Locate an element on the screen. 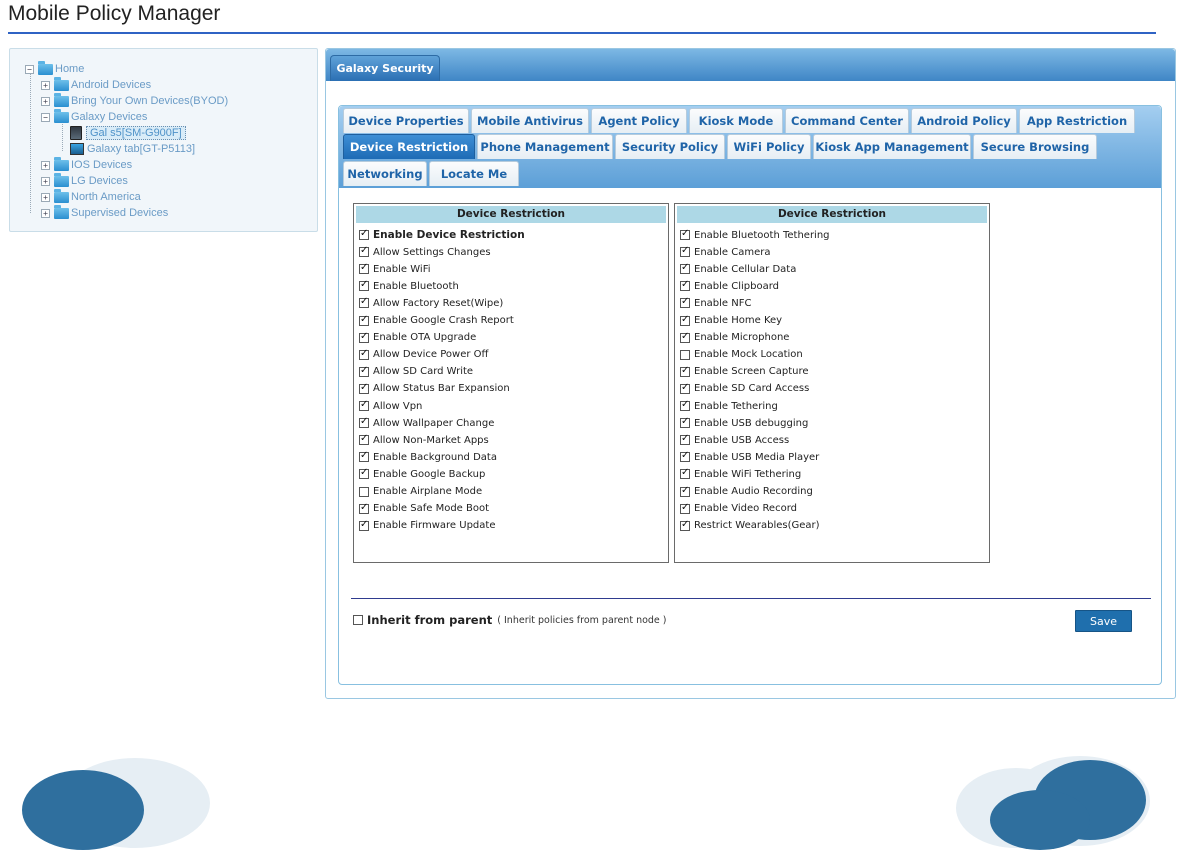 The width and height of the screenshot is (1184, 850). restriction-item: Enable OTA Upgrade is located at coordinates (417, 338).